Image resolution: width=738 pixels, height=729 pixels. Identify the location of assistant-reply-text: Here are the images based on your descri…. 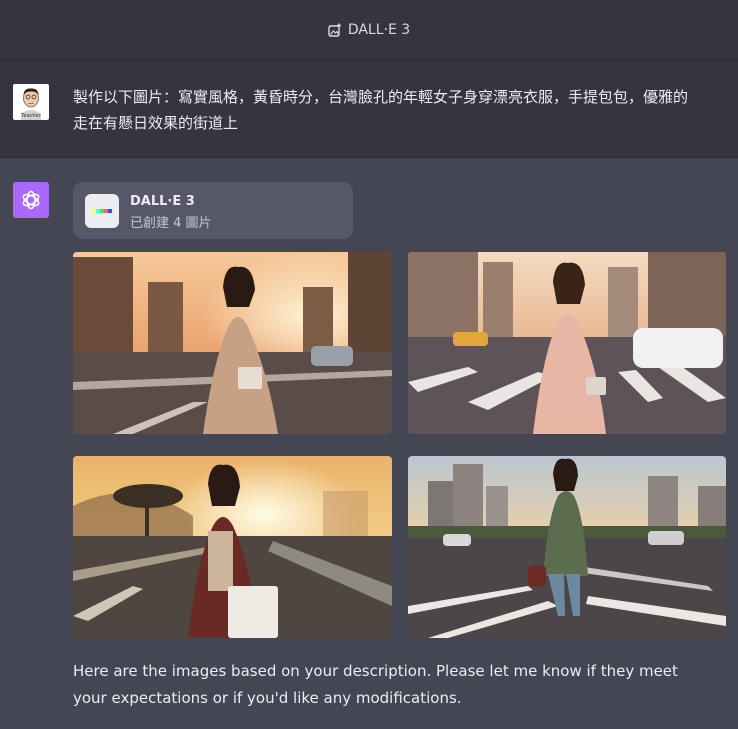
(375, 684).